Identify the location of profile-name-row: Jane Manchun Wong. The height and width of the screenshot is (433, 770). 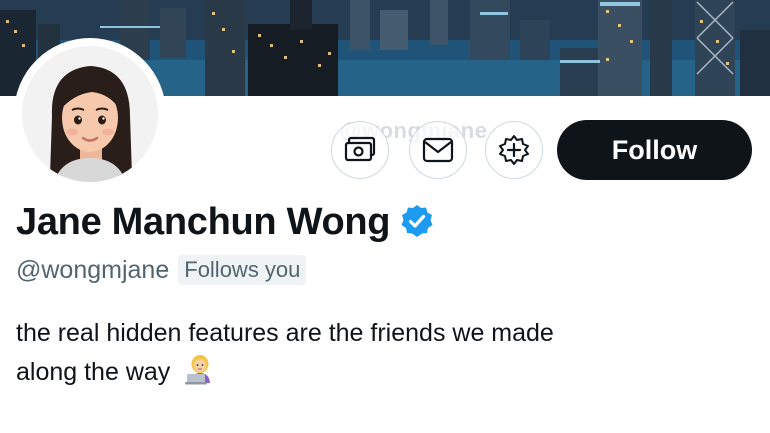
(225, 222).